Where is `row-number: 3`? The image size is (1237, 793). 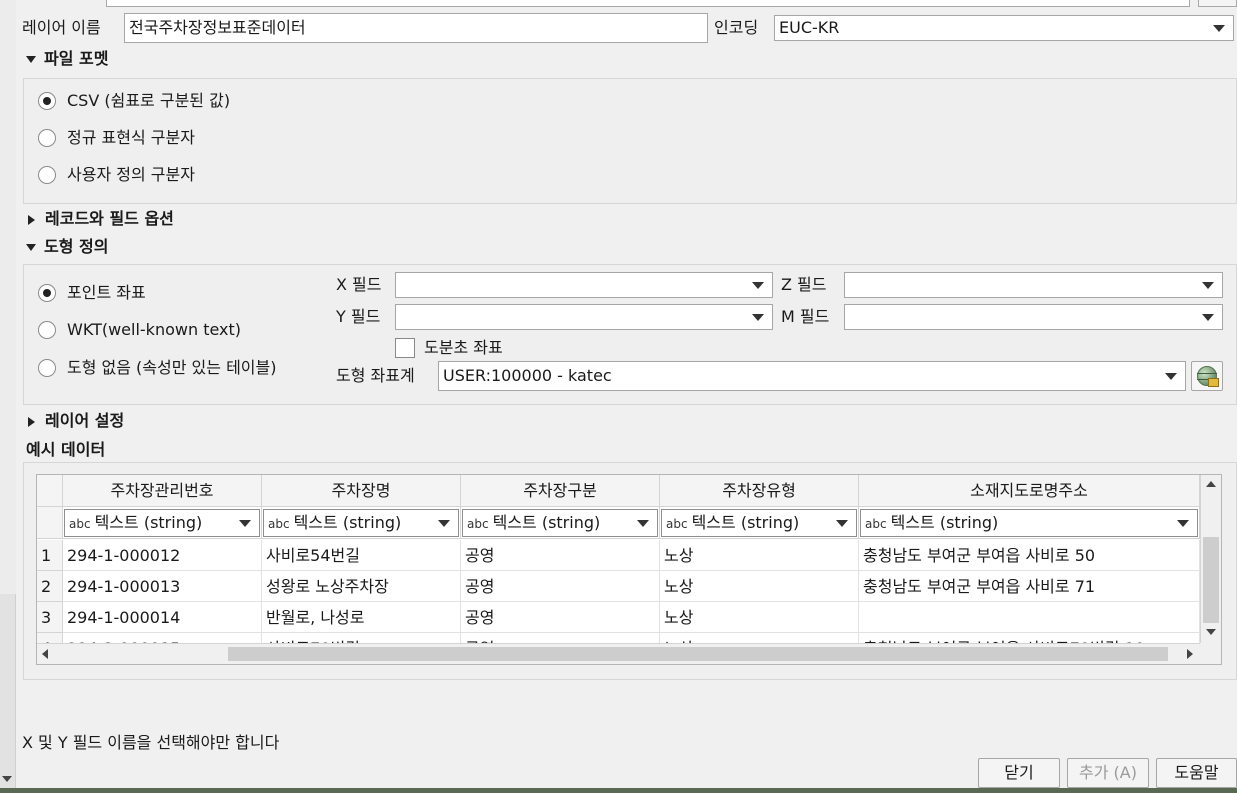 row-number: 3 is located at coordinates (50, 617).